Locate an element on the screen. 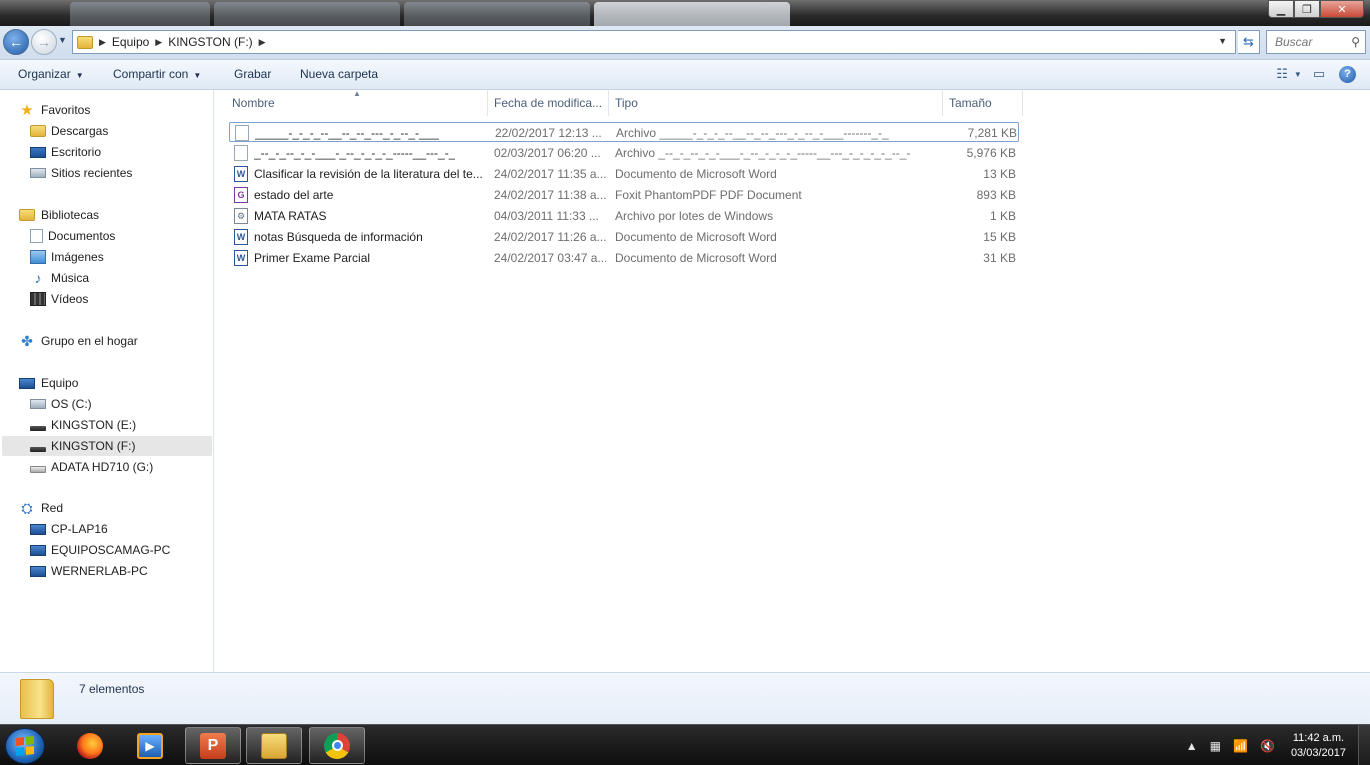  documents-icon is located at coordinates (36, 236).